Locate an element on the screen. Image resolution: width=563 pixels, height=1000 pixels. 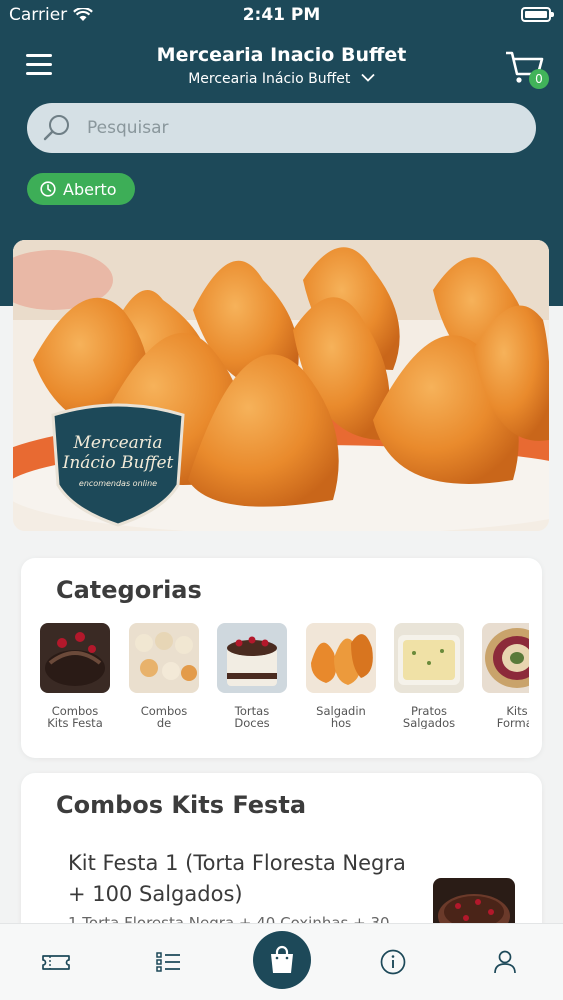
status-time: 2:41 PM is located at coordinates (281, 15).